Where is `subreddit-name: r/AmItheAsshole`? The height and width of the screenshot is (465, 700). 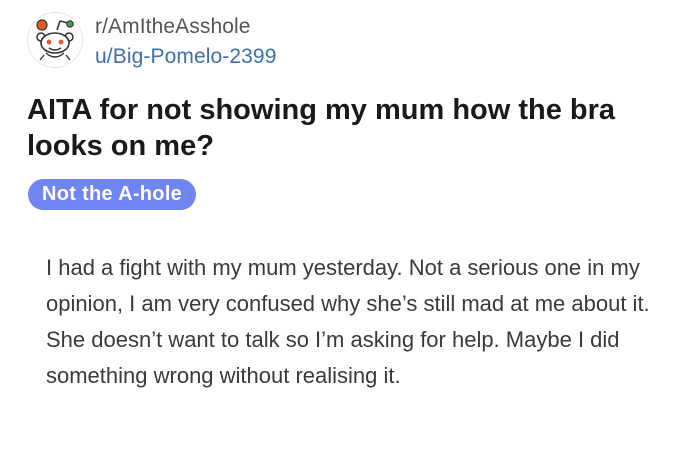
subreddit-name: r/AmItheAsshole is located at coordinates (185, 27).